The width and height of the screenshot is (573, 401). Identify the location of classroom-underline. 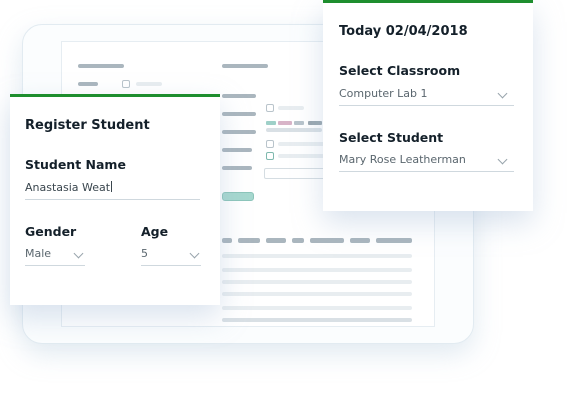
(426, 105).